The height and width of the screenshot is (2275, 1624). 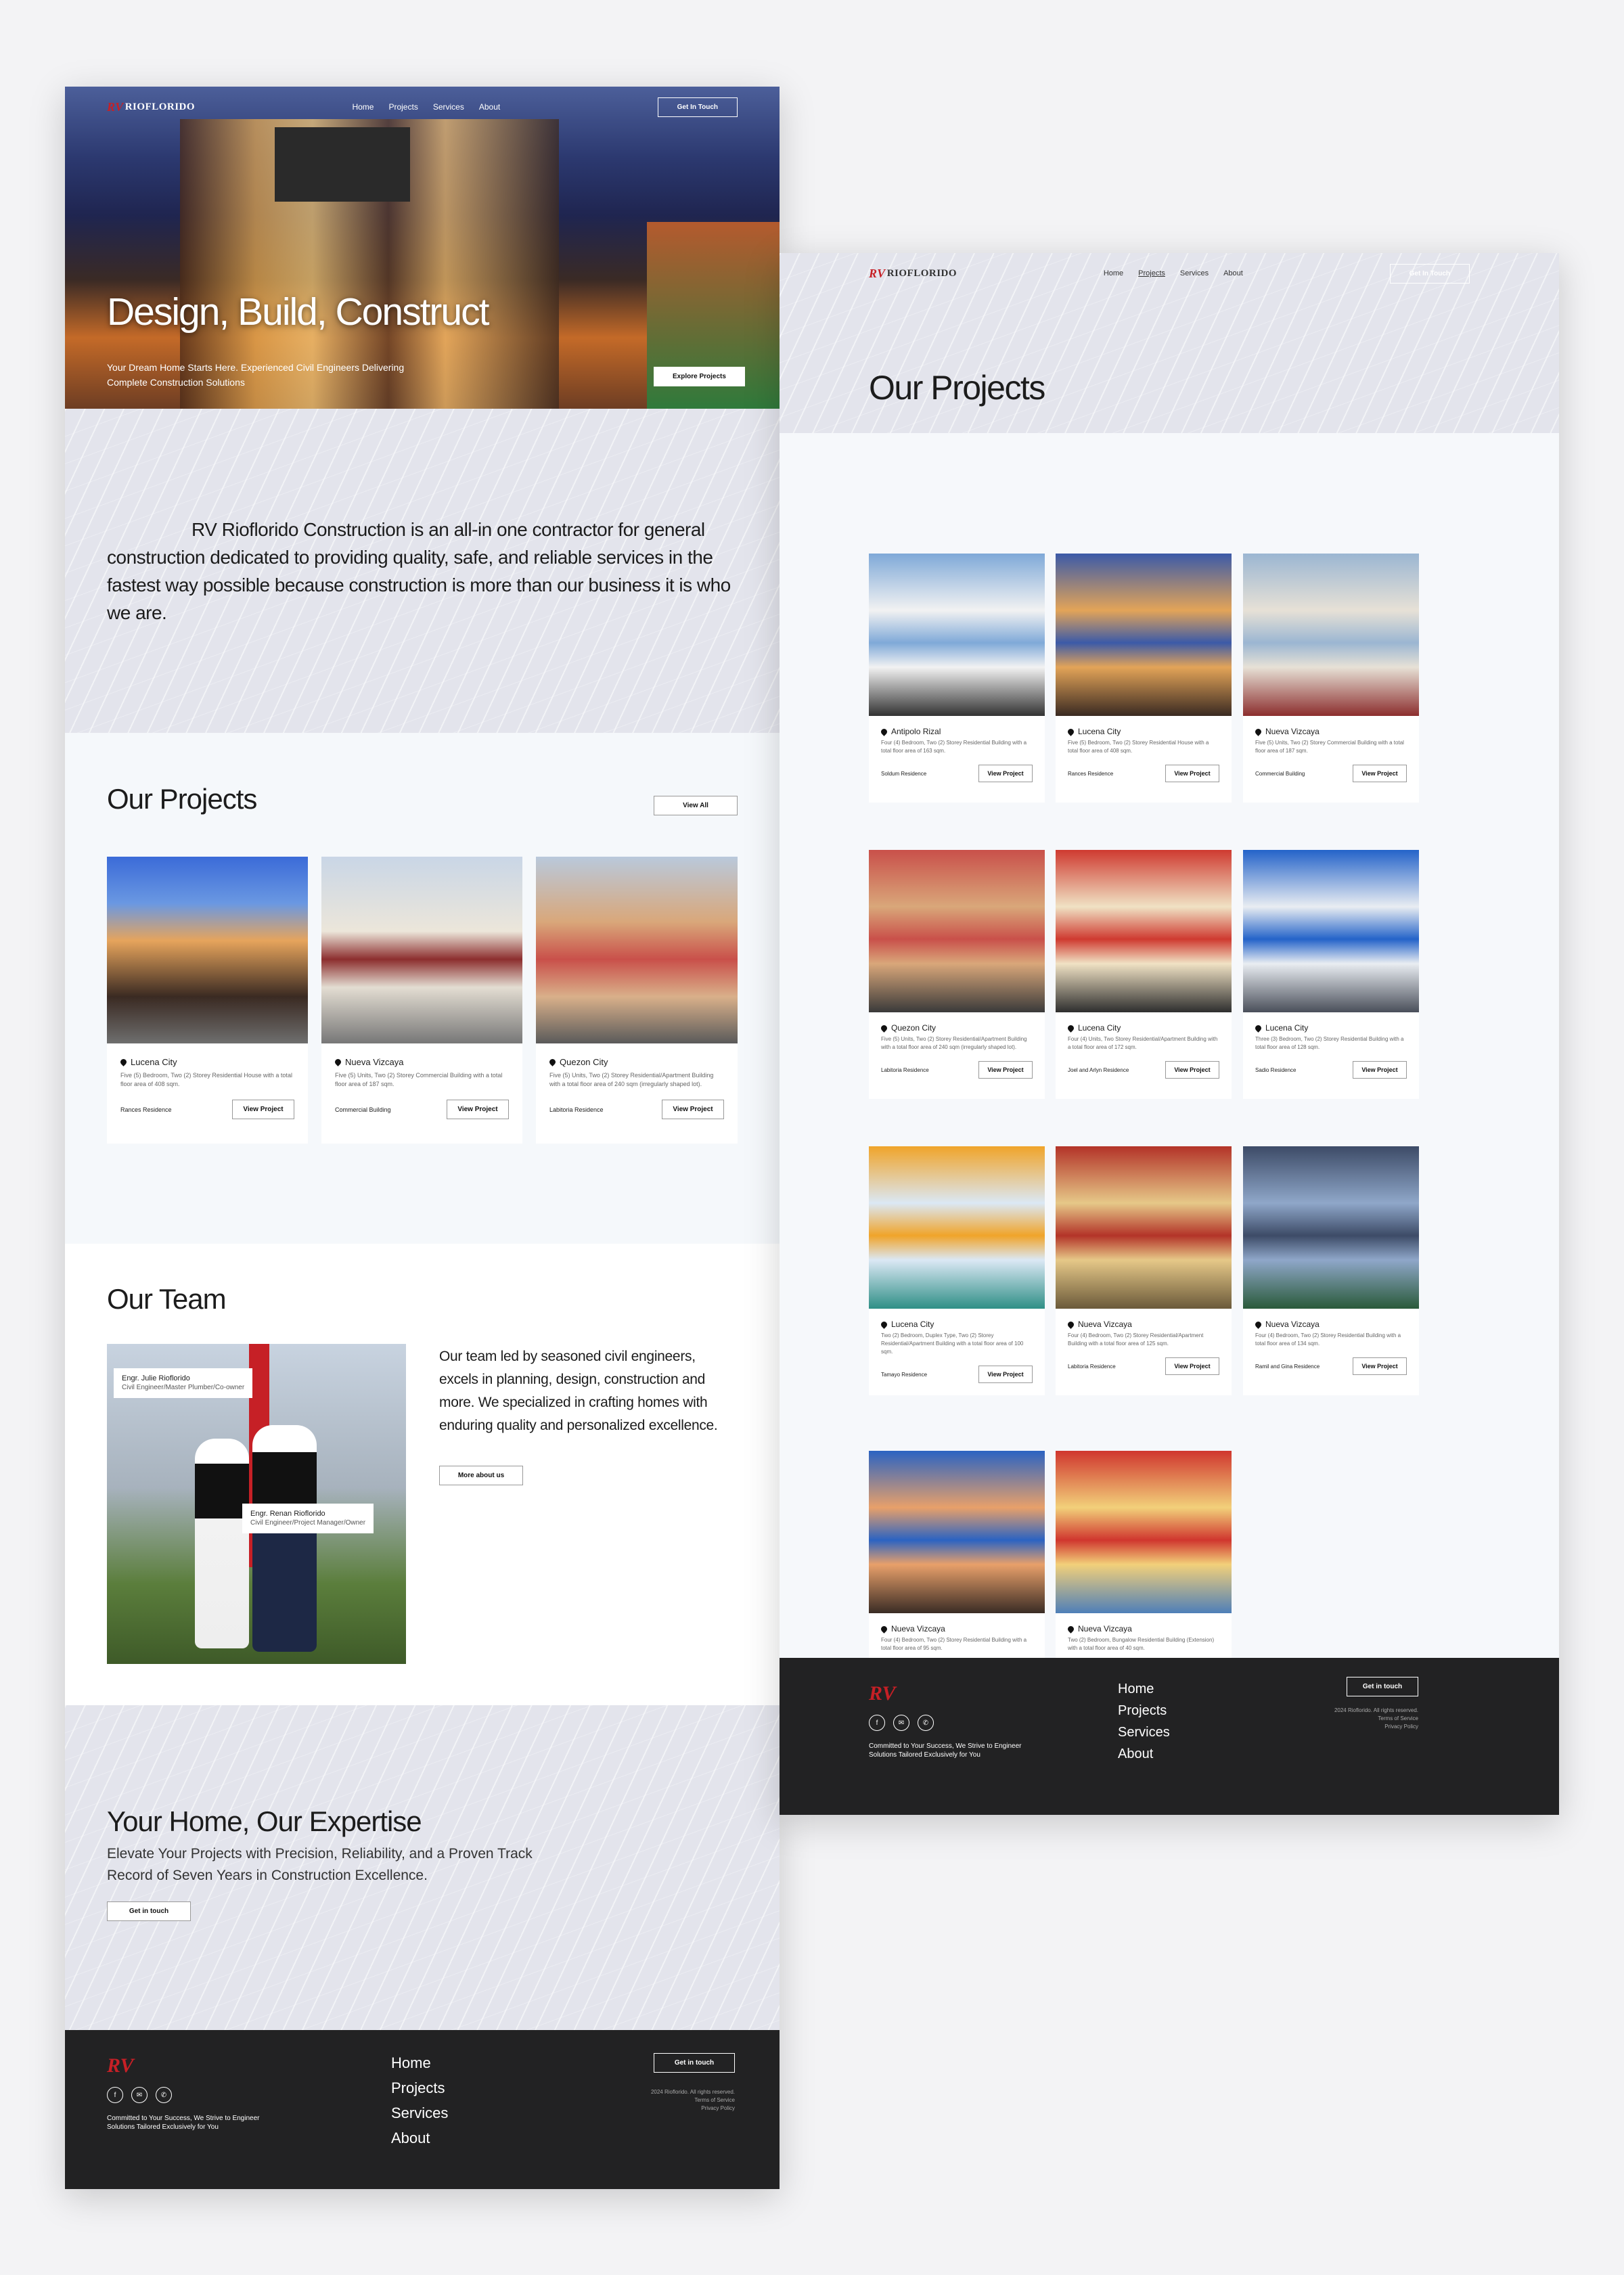 I want to click on member-name: Engr. Julie Rioflorido, so click(x=156, y=1378).